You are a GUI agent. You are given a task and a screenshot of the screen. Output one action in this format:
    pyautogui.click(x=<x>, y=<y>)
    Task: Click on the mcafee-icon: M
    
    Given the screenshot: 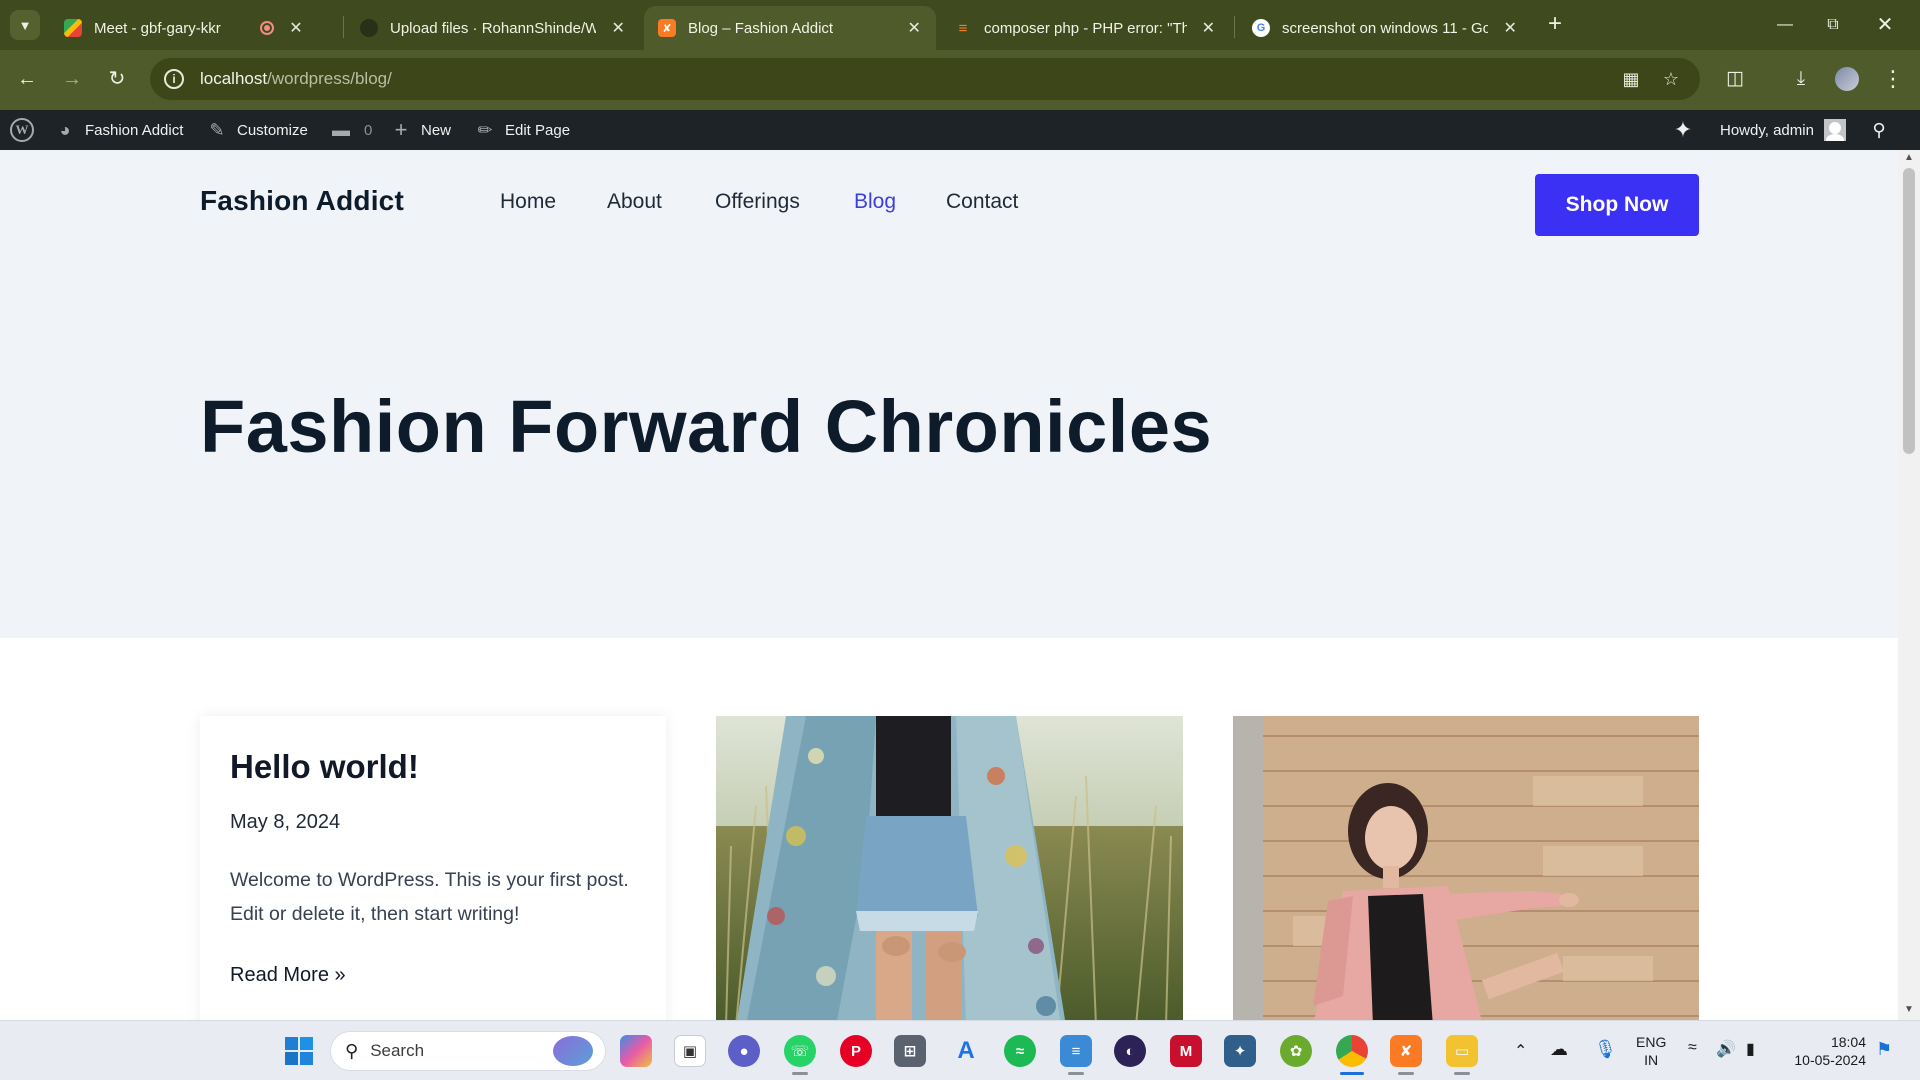 What is the action you would take?
    pyautogui.click(x=1186, y=1051)
    